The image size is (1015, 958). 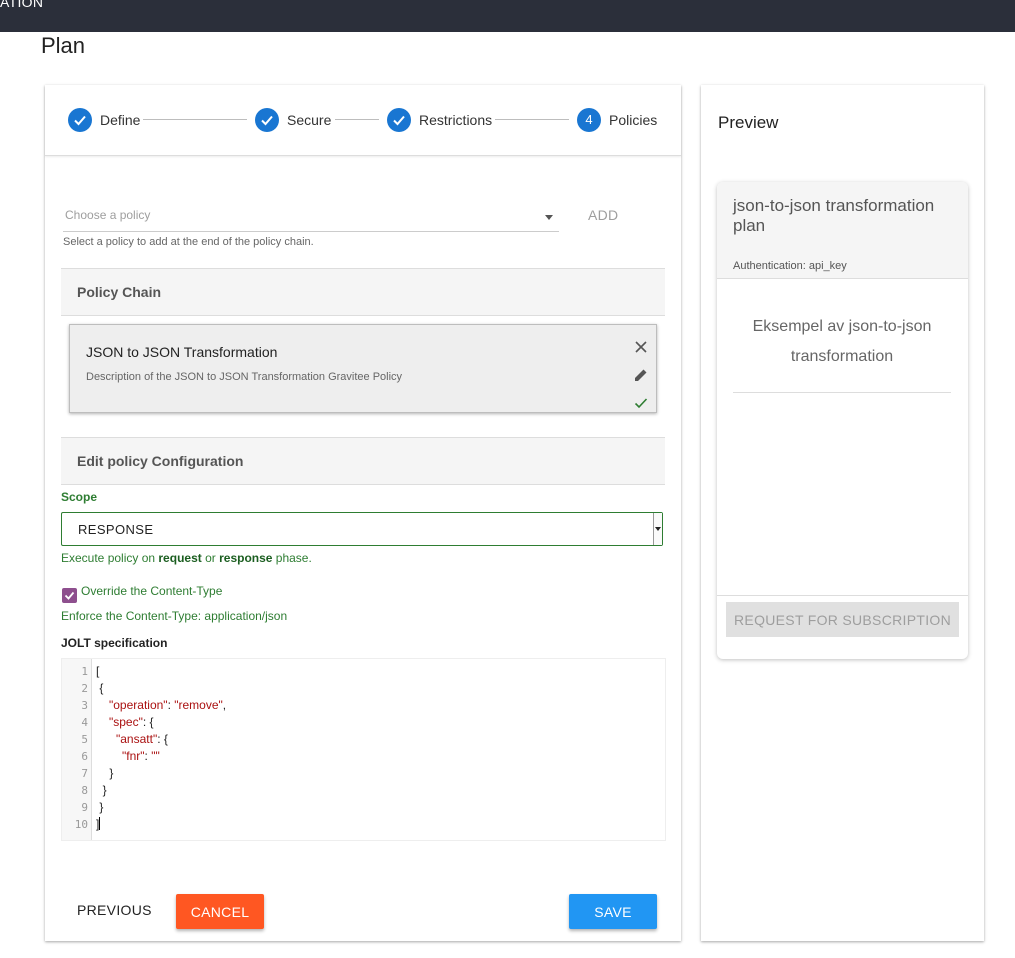 What do you see at coordinates (182, 352) in the screenshot?
I see `policy-name: JSON to JSON Transformation` at bounding box center [182, 352].